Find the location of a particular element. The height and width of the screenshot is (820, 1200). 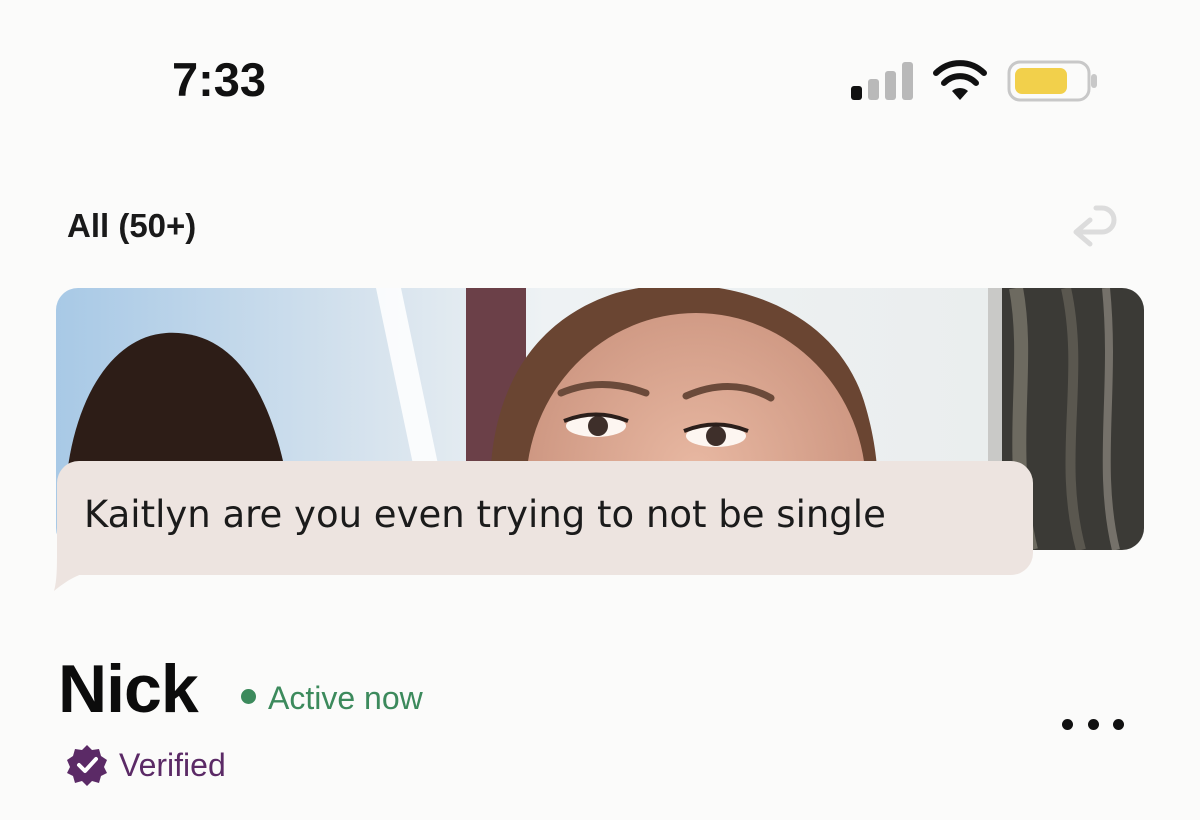

active-status-dot is located at coordinates (248, 696).